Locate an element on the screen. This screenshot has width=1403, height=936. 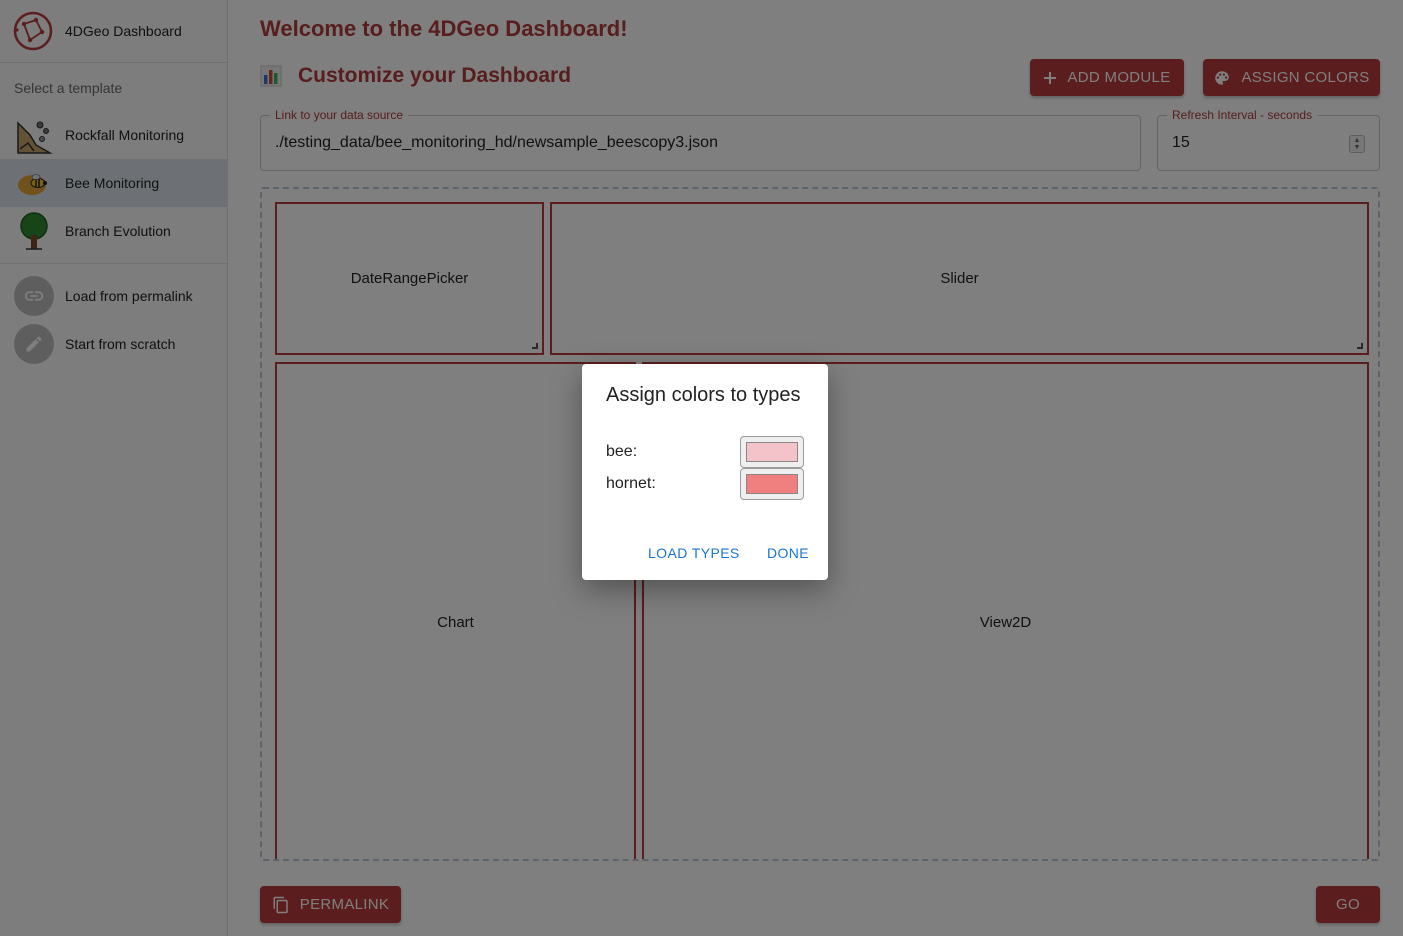
type-label: hornet: is located at coordinates (631, 483).